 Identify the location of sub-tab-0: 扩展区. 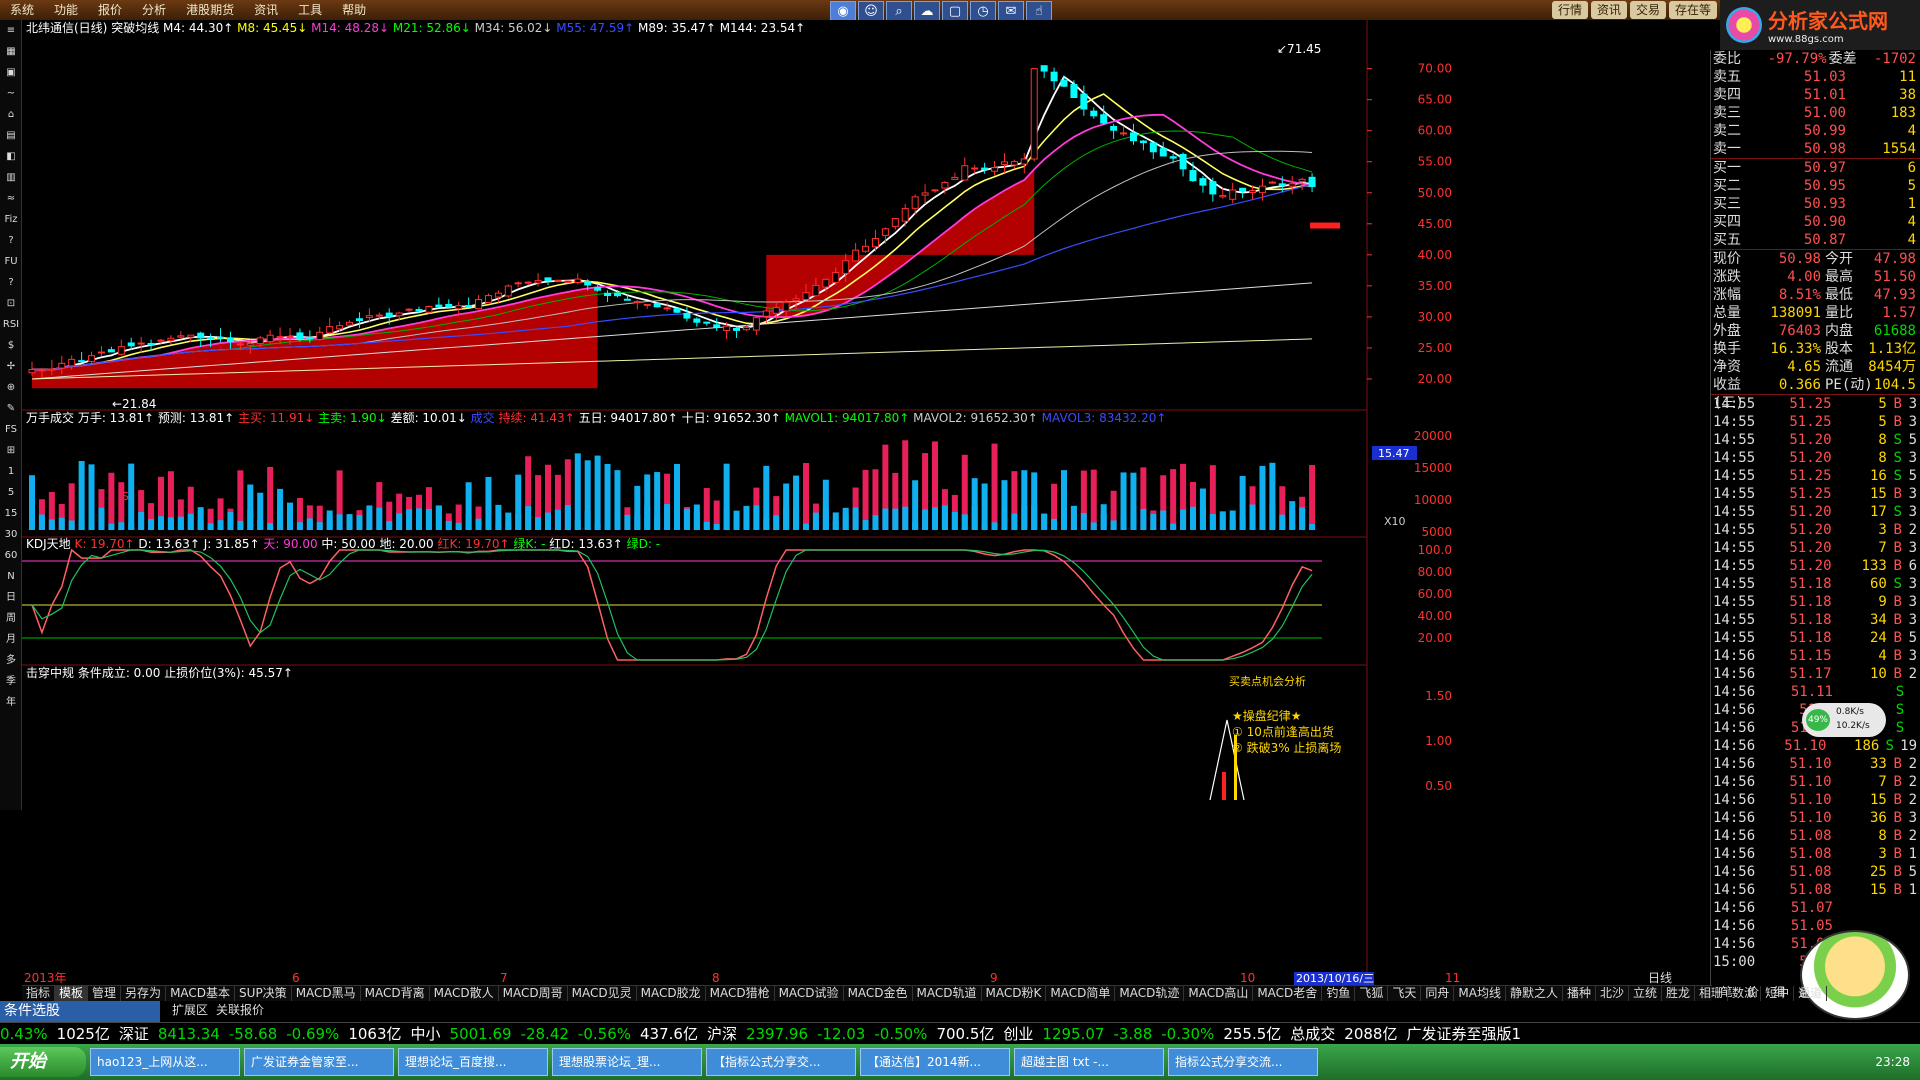
(190, 1009).